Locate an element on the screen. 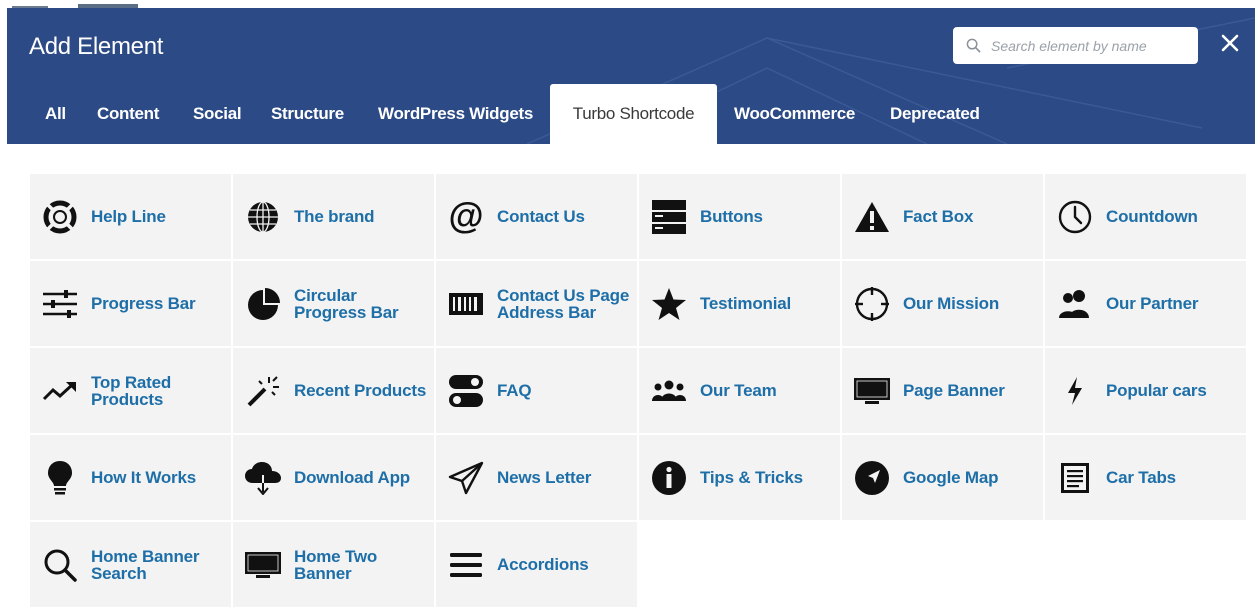 The width and height of the screenshot is (1255, 607). tab-woocommerce: WooCommerce is located at coordinates (794, 114).